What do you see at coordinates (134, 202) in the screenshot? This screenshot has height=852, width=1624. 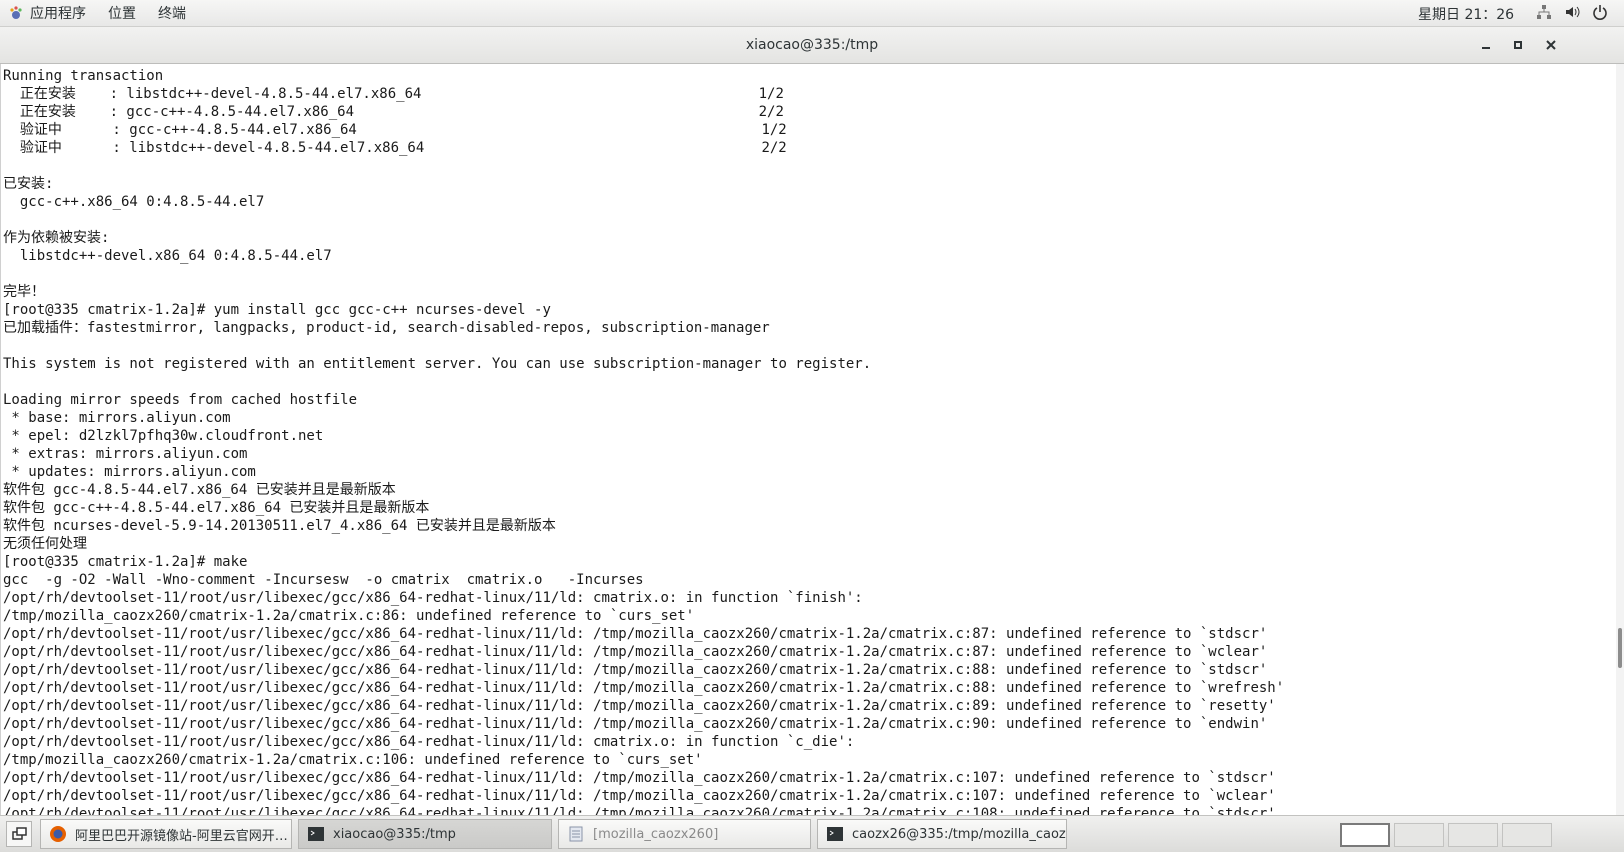 I see `terminal-line: gcc-c++.x86_64 0:4.8.5-44.el7` at bounding box center [134, 202].